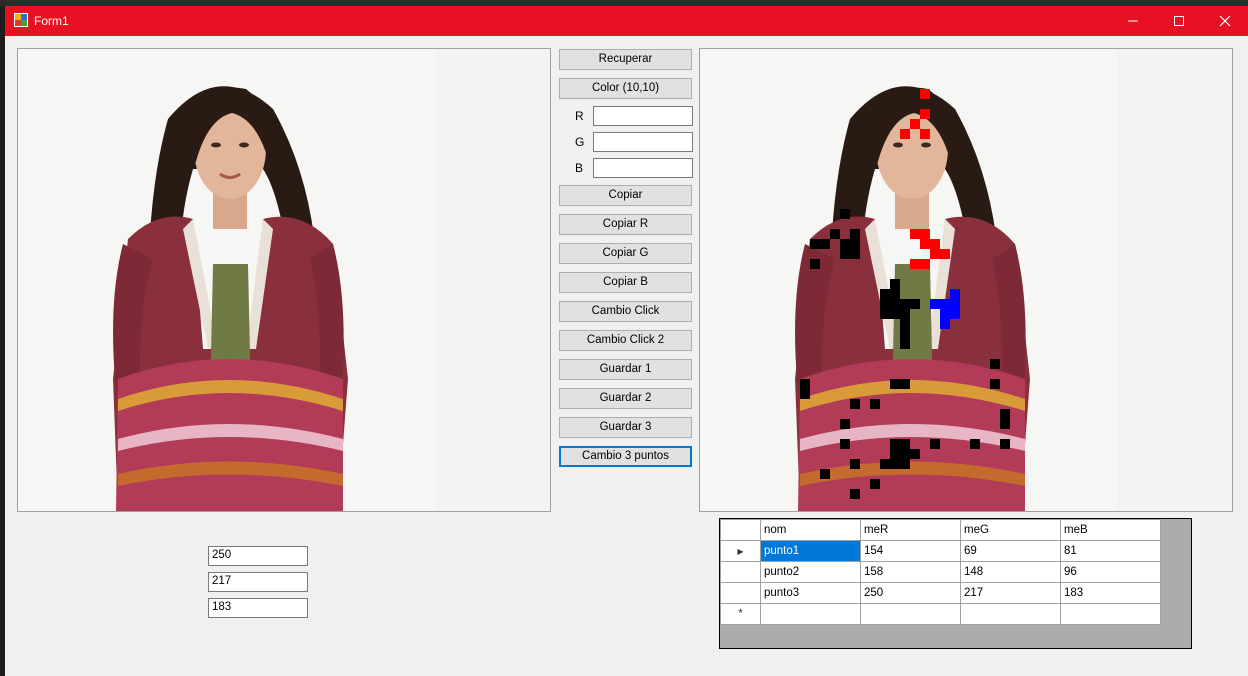  What do you see at coordinates (1110, 593) in the screenshot?
I see `table-cell: 183` at bounding box center [1110, 593].